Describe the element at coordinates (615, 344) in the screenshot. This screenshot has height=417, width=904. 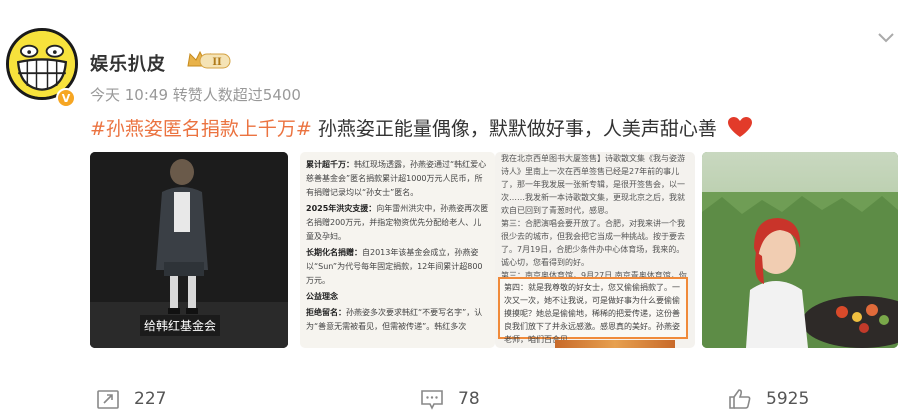
I see `decorative-strip` at that location.